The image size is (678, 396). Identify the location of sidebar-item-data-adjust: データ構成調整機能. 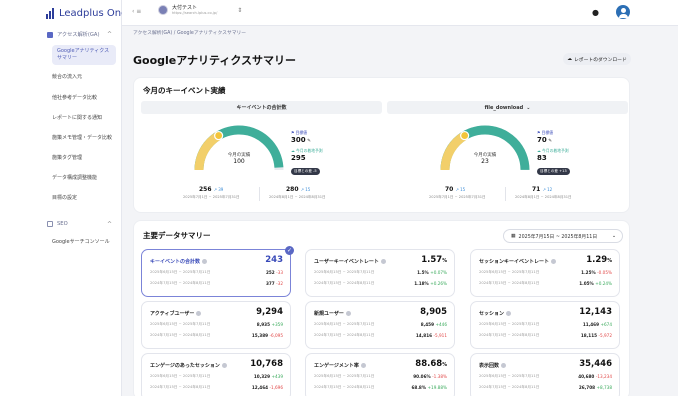
(84, 178).